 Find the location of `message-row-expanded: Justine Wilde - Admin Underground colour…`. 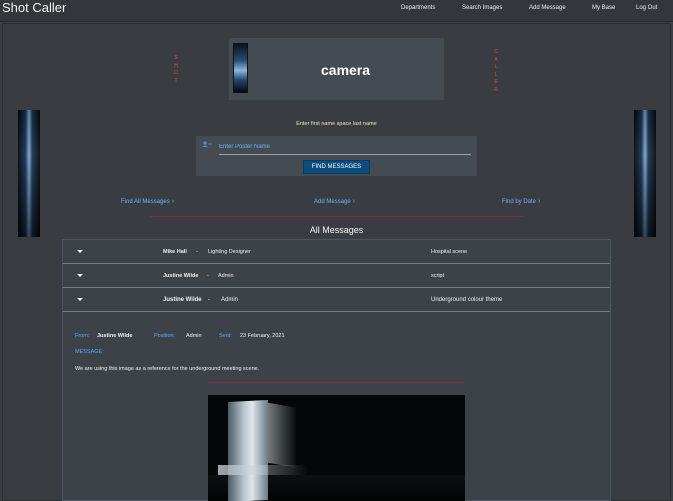

message-row-expanded: Justine Wilde - Admin Underground colour… is located at coordinates (336, 300).